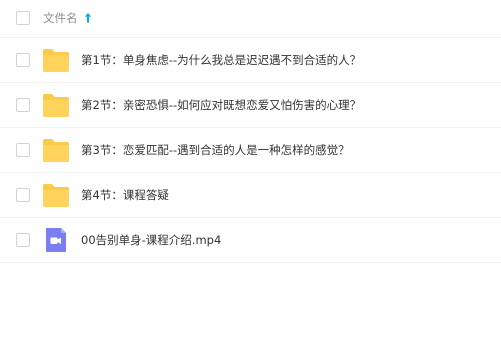  What do you see at coordinates (250, 19) in the screenshot?
I see `file-list-header: 文件名` at bounding box center [250, 19].